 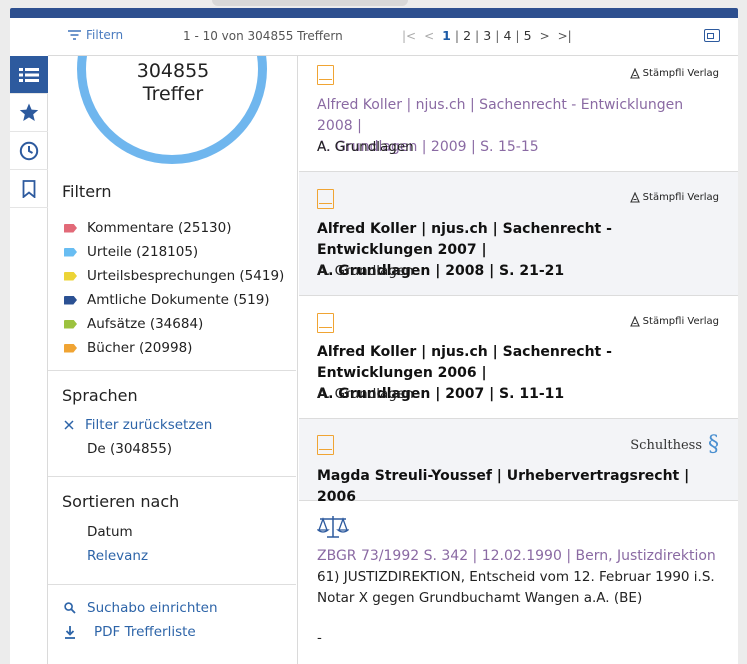 What do you see at coordinates (467, 35) in the screenshot?
I see `page-link-2: 2` at bounding box center [467, 35].